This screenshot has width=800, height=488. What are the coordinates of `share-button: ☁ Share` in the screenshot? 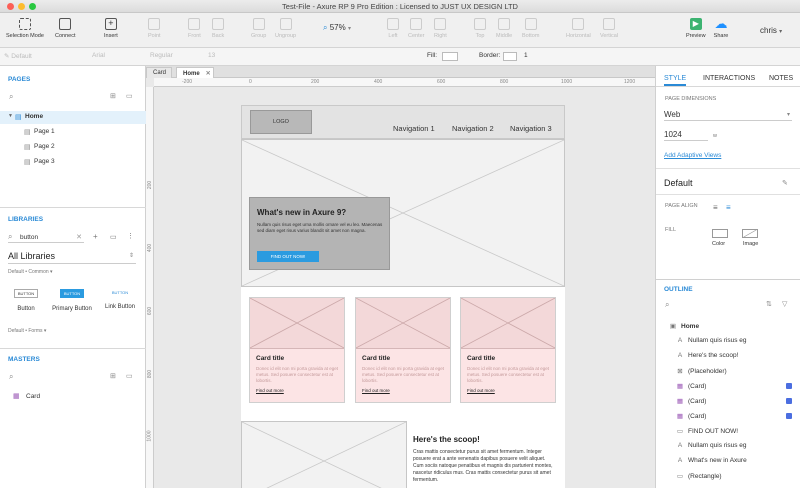 It's located at (721, 28).